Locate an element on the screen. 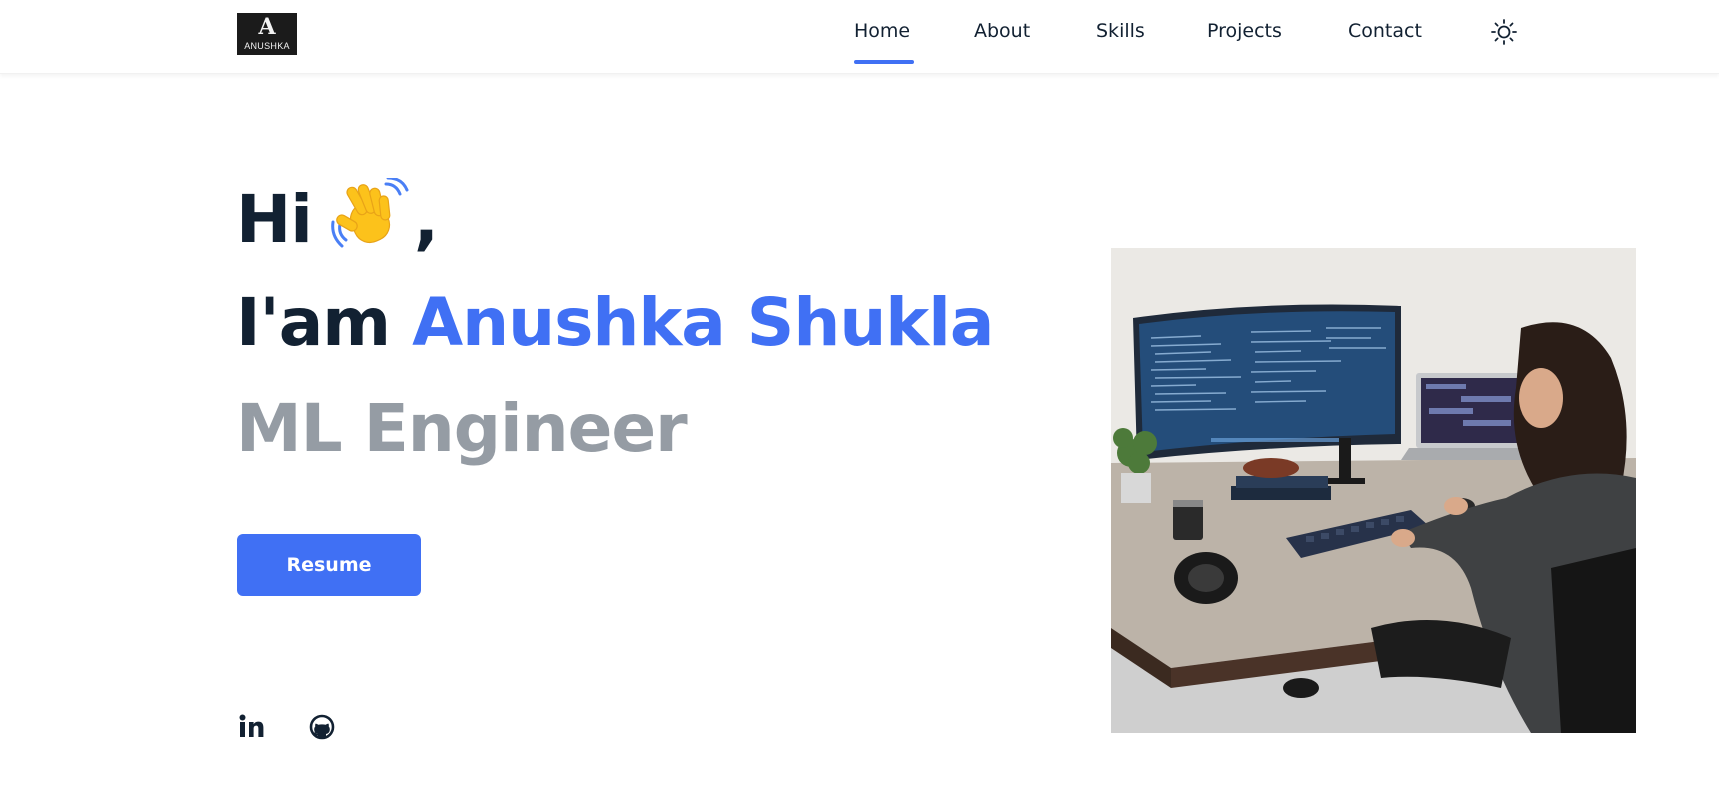 Image resolution: width=1719 pixels, height=801 pixels. hero-greeting: Hi , is located at coordinates (337, 217).